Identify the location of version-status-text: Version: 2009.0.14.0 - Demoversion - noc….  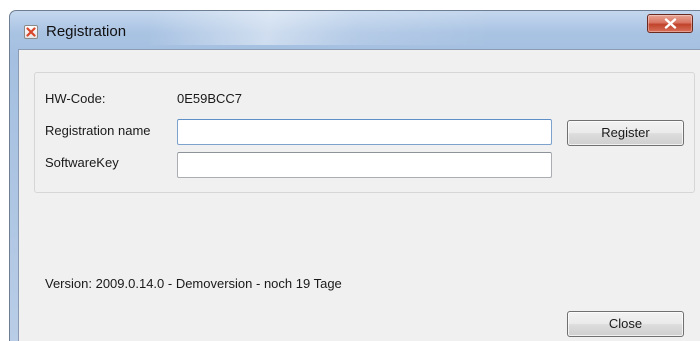
(193, 283).